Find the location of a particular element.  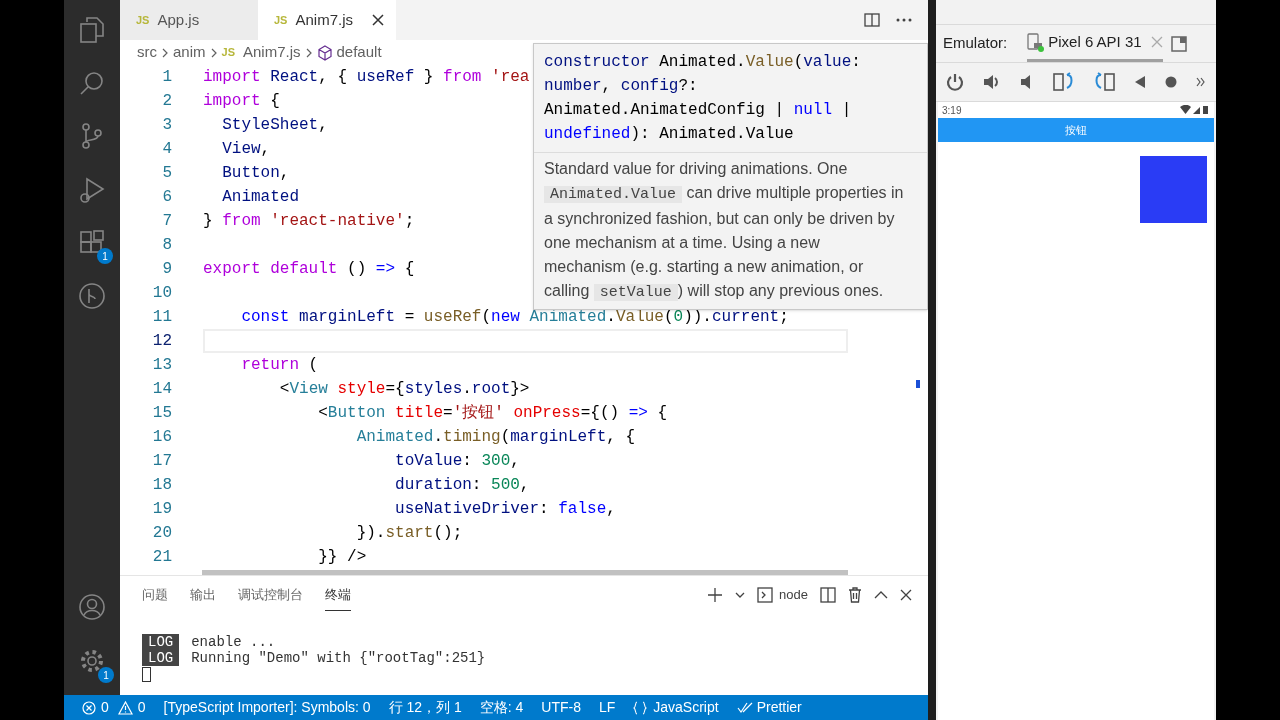

rotate-right-icon is located at coordinates (1104, 82).